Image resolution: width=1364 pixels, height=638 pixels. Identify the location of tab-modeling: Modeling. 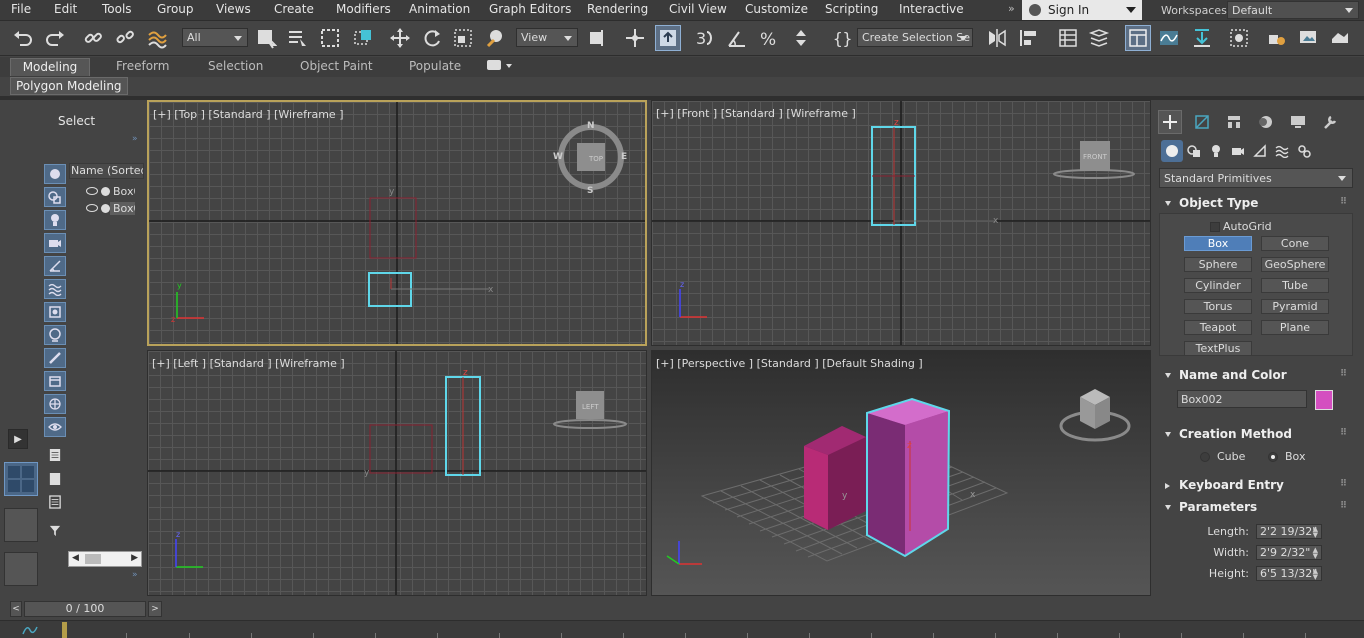
(50, 67).